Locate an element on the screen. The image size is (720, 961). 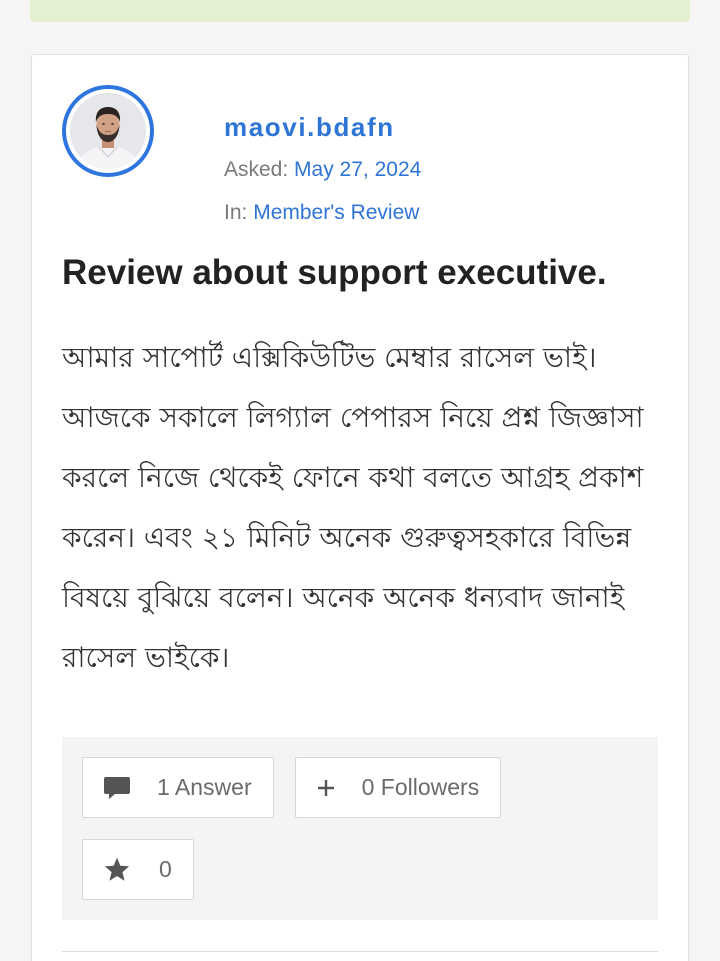
comment-icon is located at coordinates (117, 788).